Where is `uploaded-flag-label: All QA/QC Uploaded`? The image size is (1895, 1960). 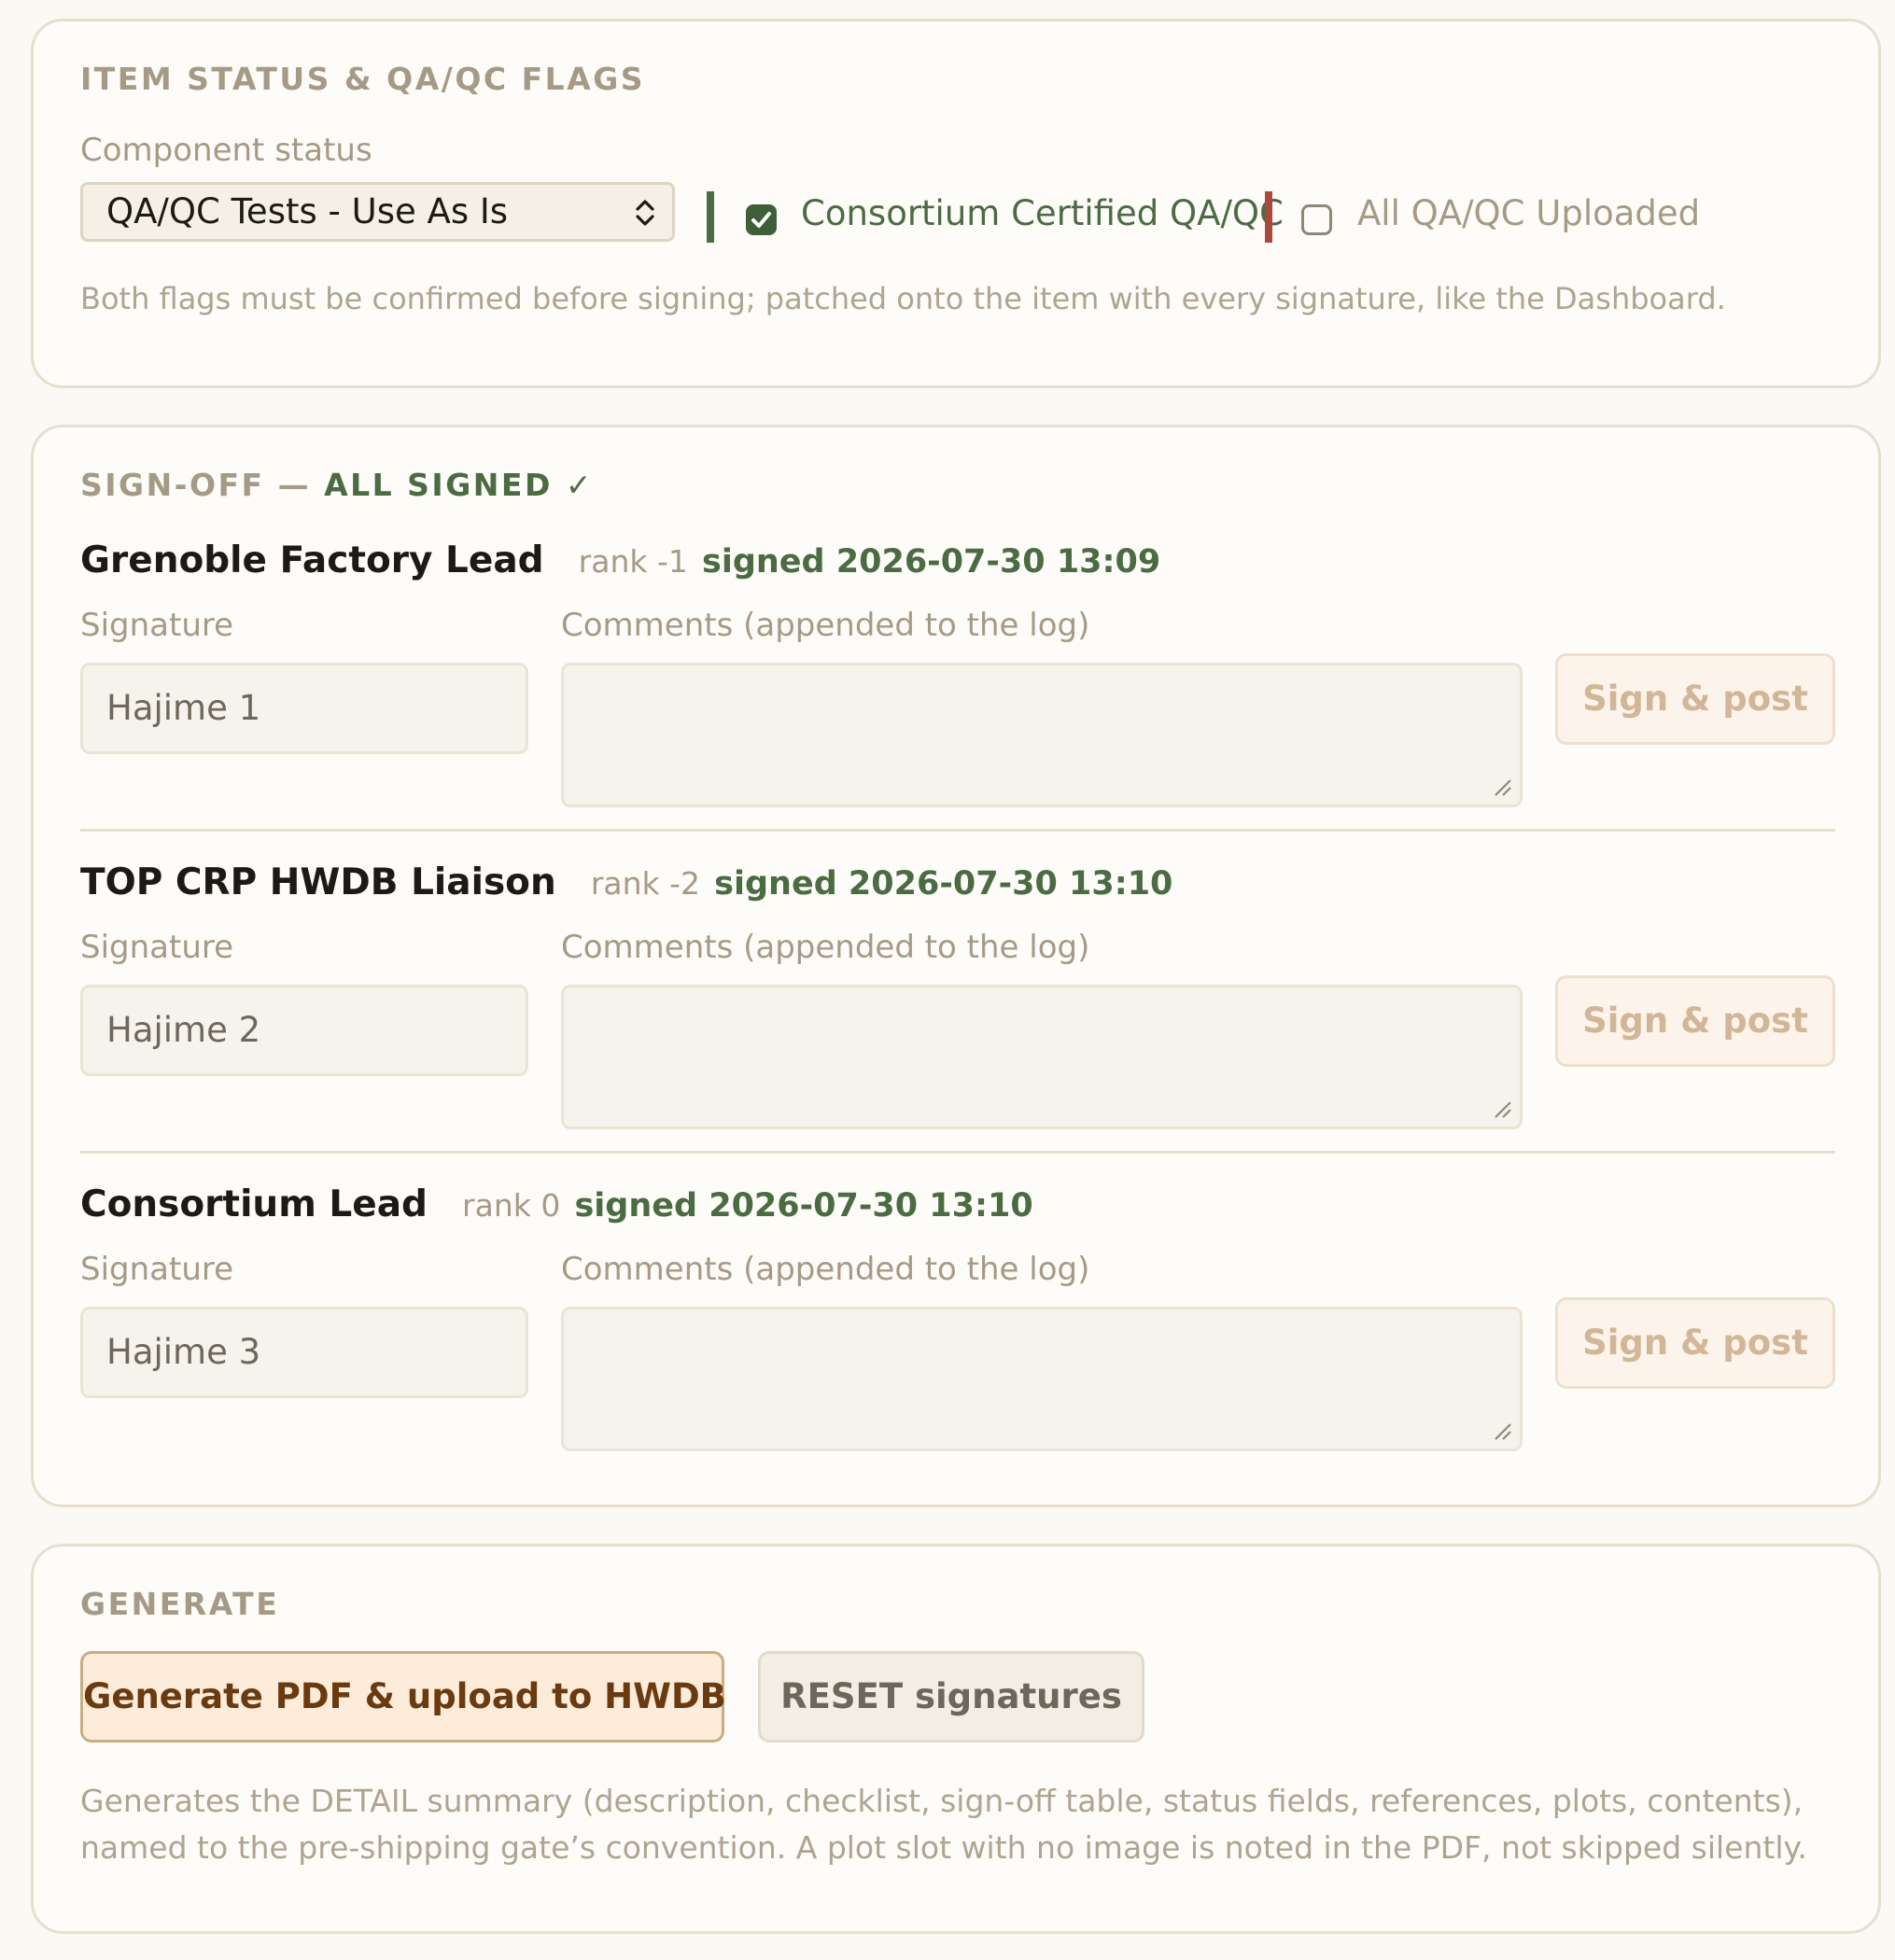 uploaded-flag-label: All QA/QC Uploaded is located at coordinates (1528, 213).